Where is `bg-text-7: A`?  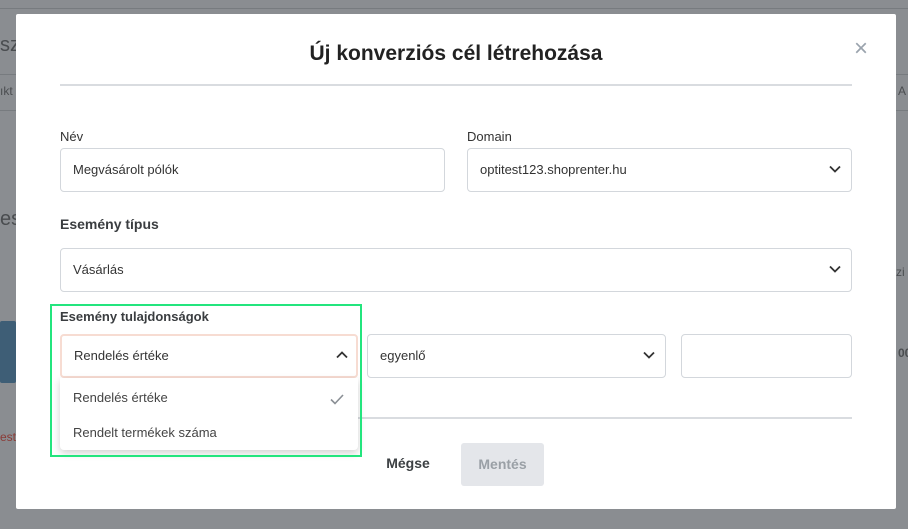
bg-text-7: A is located at coordinates (902, 91).